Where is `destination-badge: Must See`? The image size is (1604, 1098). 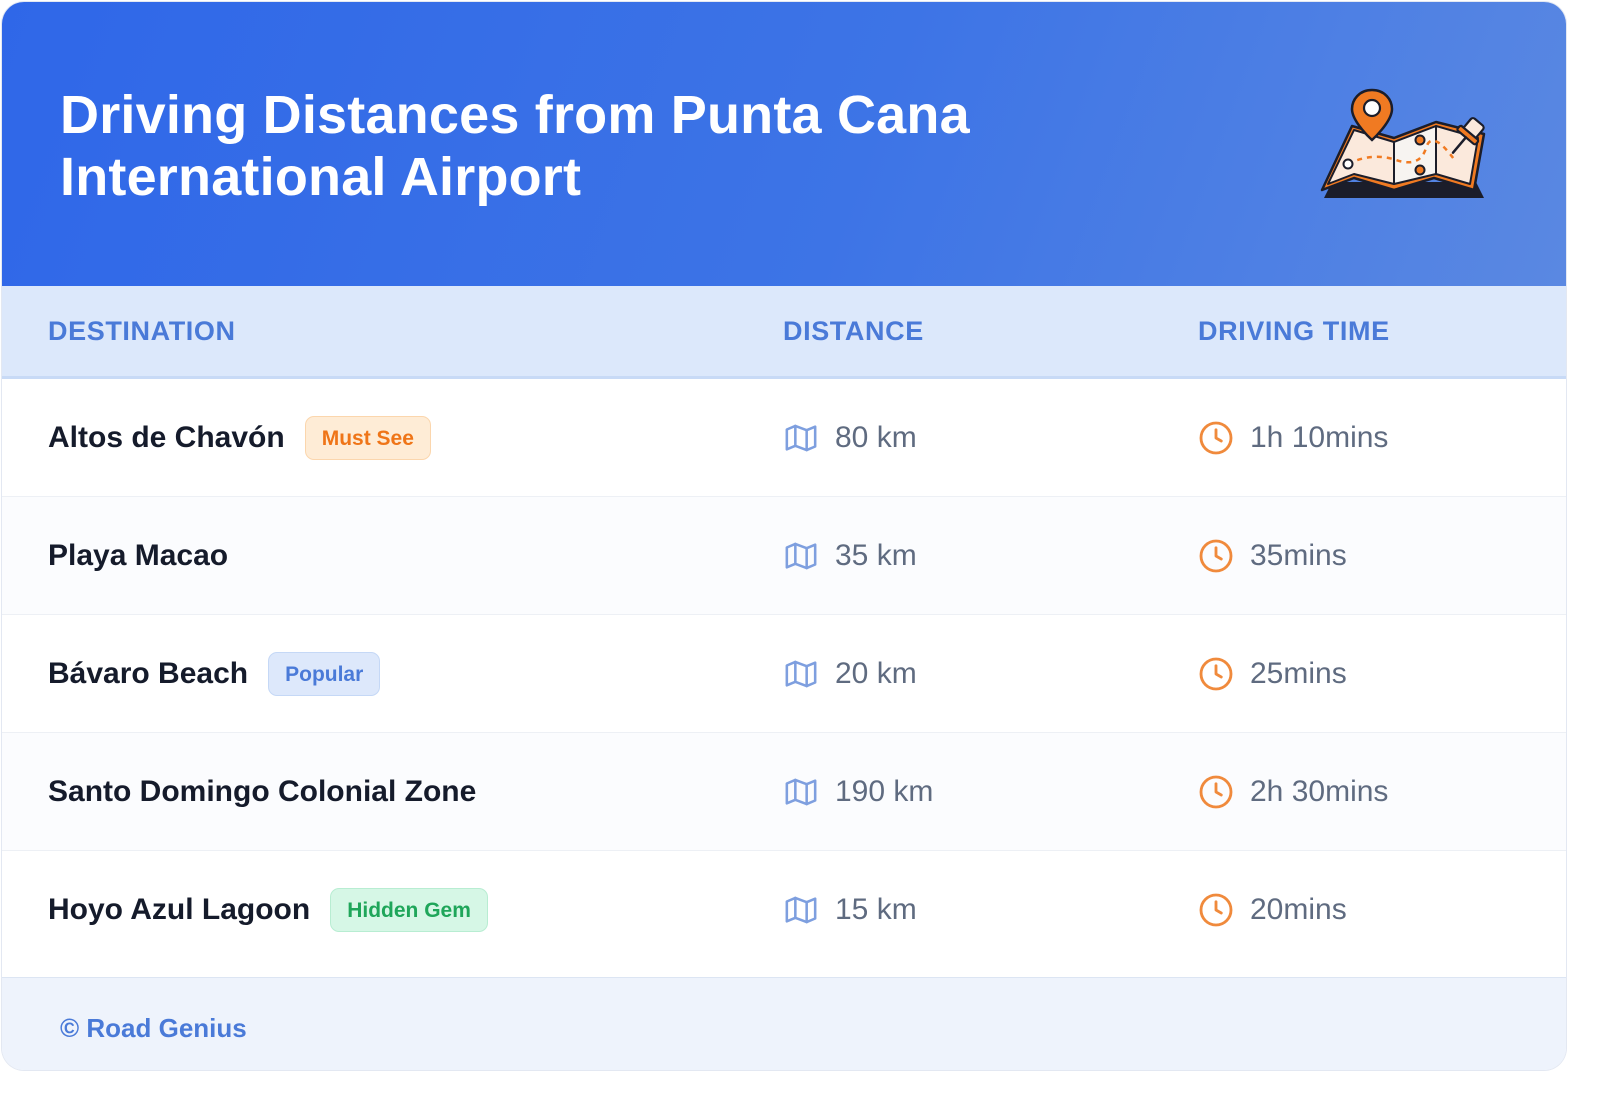
destination-badge: Must See is located at coordinates (367, 438).